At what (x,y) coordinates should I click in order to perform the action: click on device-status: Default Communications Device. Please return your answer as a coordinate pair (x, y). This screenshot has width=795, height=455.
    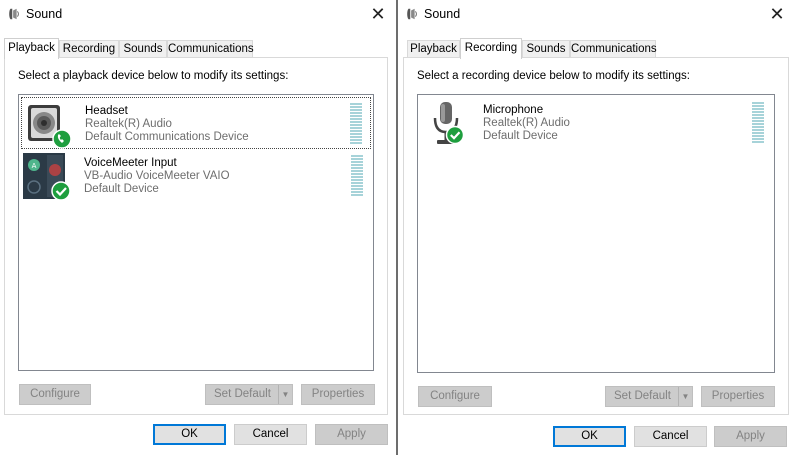
    Looking at the image, I should click on (167, 137).